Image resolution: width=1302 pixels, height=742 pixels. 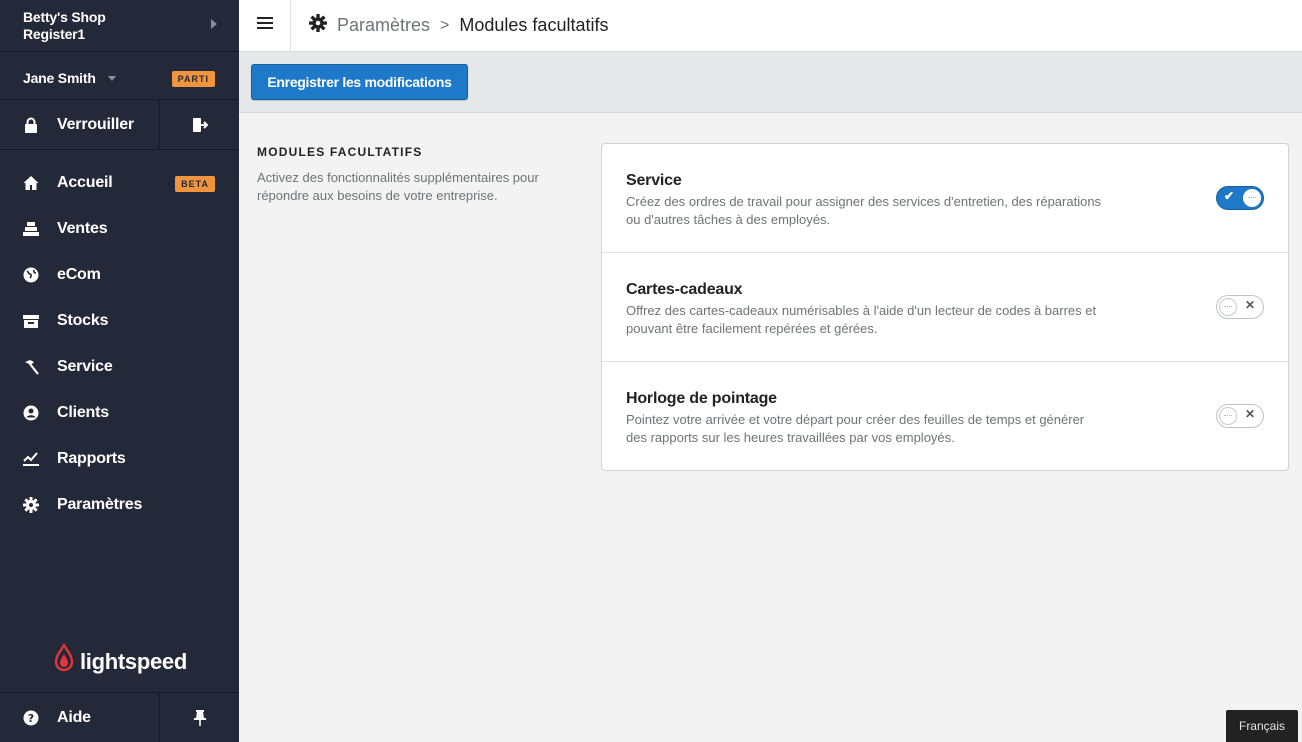 I want to click on section-title: MODULES FACULTATIFS, so click(x=340, y=152).